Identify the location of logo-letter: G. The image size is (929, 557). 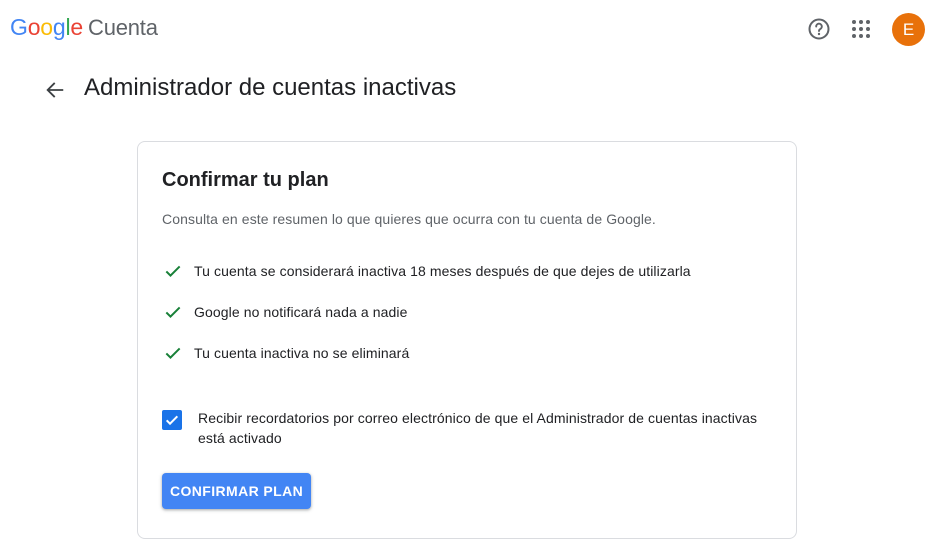
(19, 27).